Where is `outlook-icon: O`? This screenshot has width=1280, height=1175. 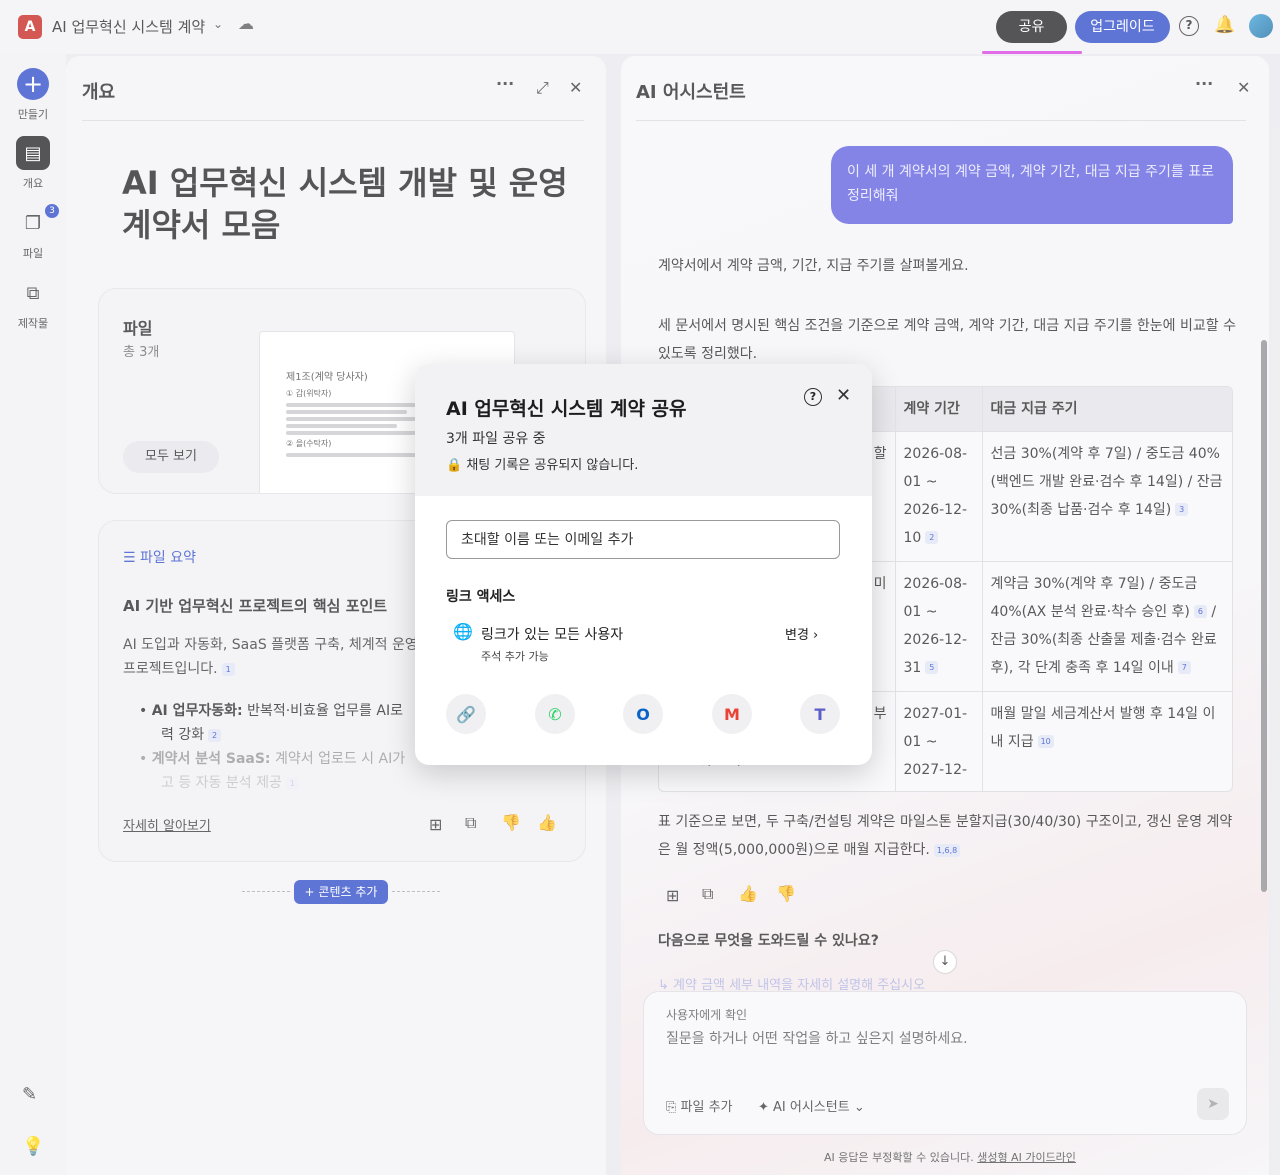
outlook-icon: O is located at coordinates (643, 714).